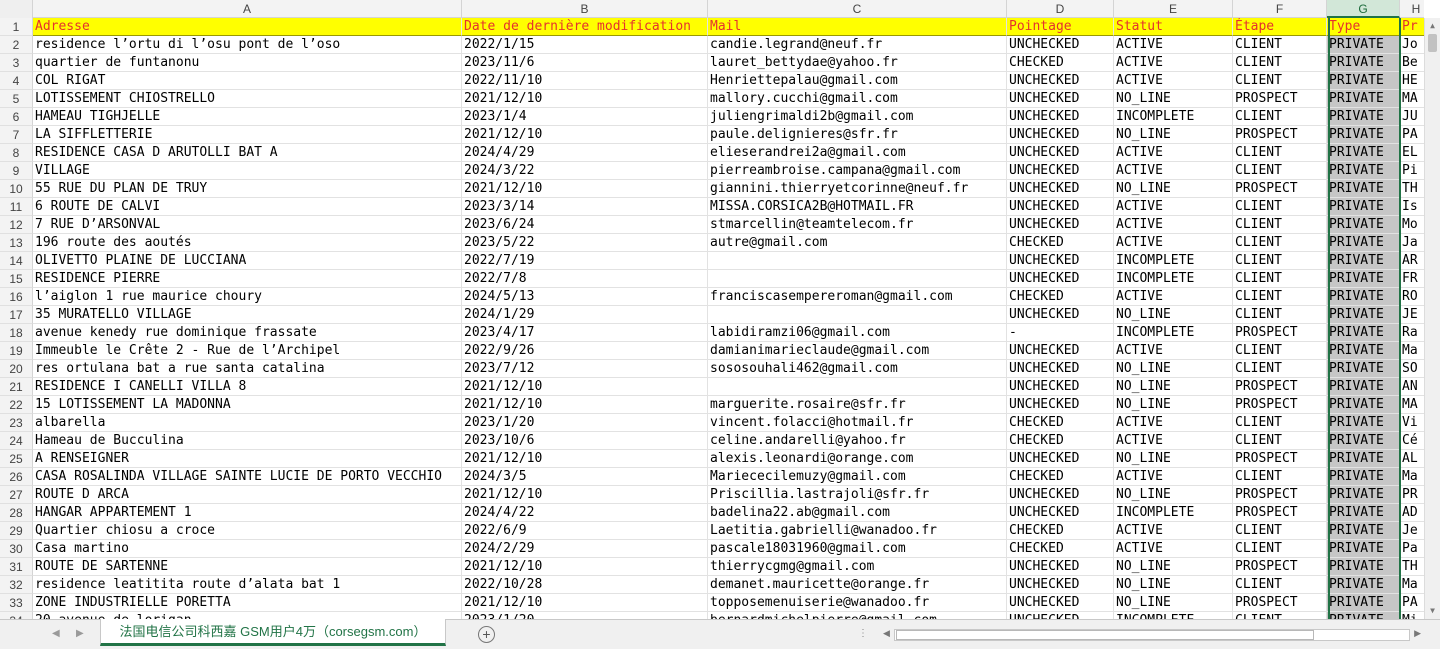 Image resolution: width=1440 pixels, height=649 pixels. Describe the element at coordinates (16, 477) in the screenshot. I see `row-header: 26` at that location.